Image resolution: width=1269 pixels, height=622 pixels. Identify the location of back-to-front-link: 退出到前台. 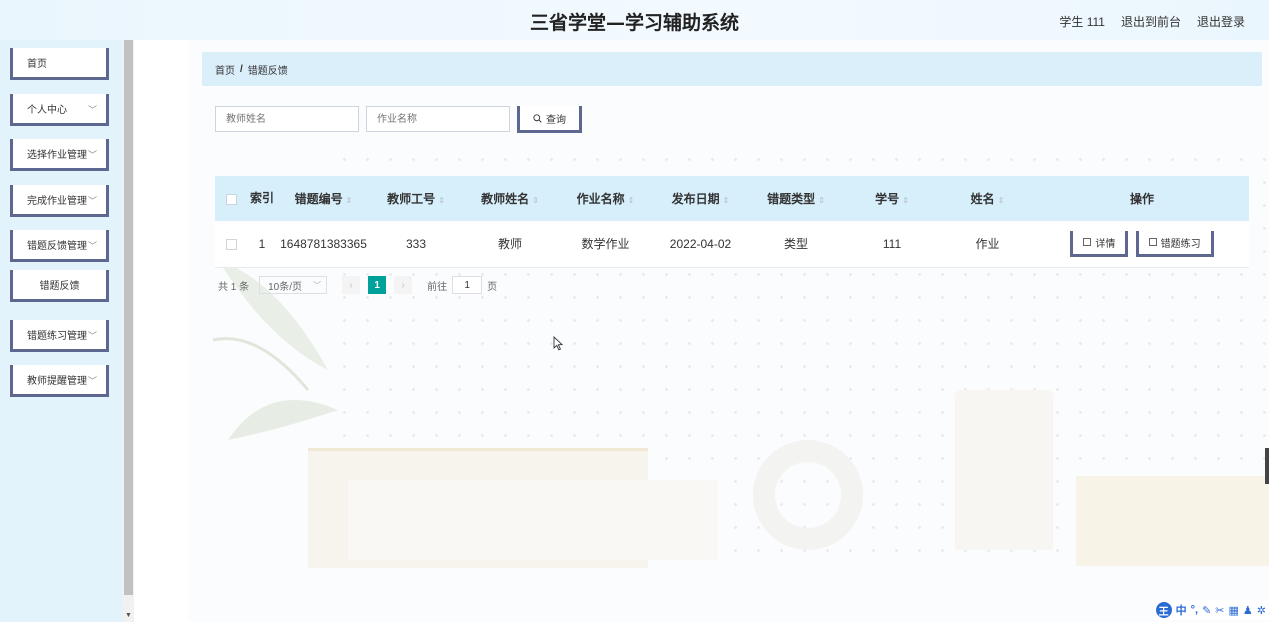
(1151, 21).